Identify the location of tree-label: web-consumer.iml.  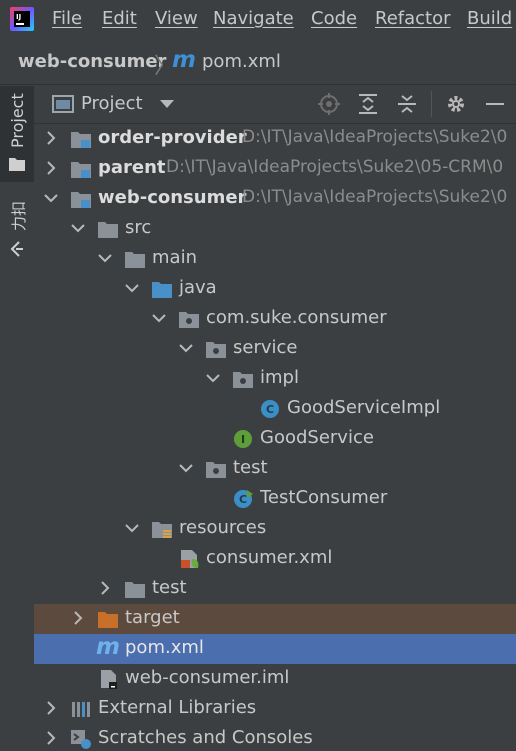
(207, 677).